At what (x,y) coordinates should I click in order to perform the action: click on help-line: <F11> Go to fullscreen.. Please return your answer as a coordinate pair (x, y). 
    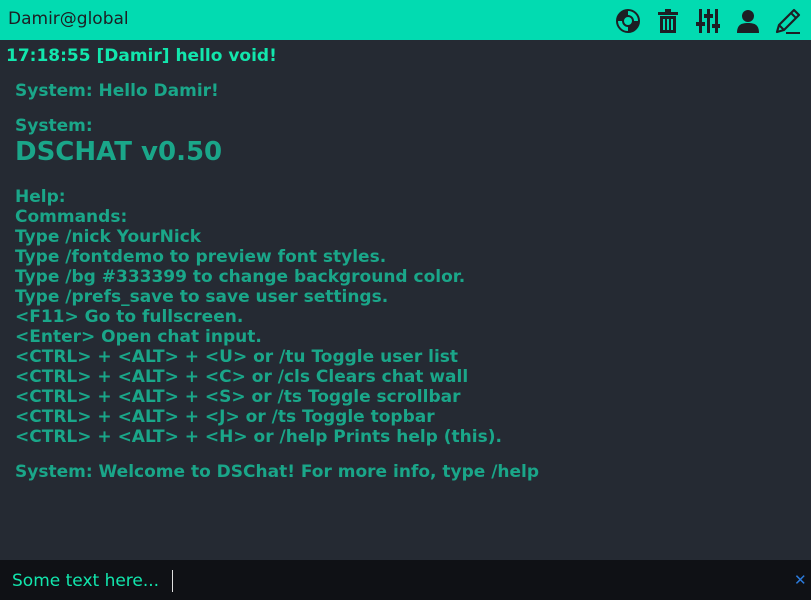
    Looking at the image, I should click on (129, 317).